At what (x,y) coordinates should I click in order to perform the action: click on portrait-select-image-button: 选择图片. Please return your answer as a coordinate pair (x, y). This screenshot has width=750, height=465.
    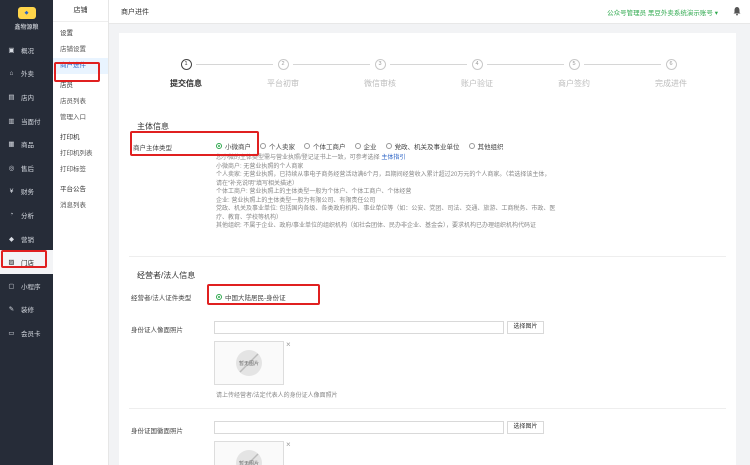
    Looking at the image, I should click on (525, 327).